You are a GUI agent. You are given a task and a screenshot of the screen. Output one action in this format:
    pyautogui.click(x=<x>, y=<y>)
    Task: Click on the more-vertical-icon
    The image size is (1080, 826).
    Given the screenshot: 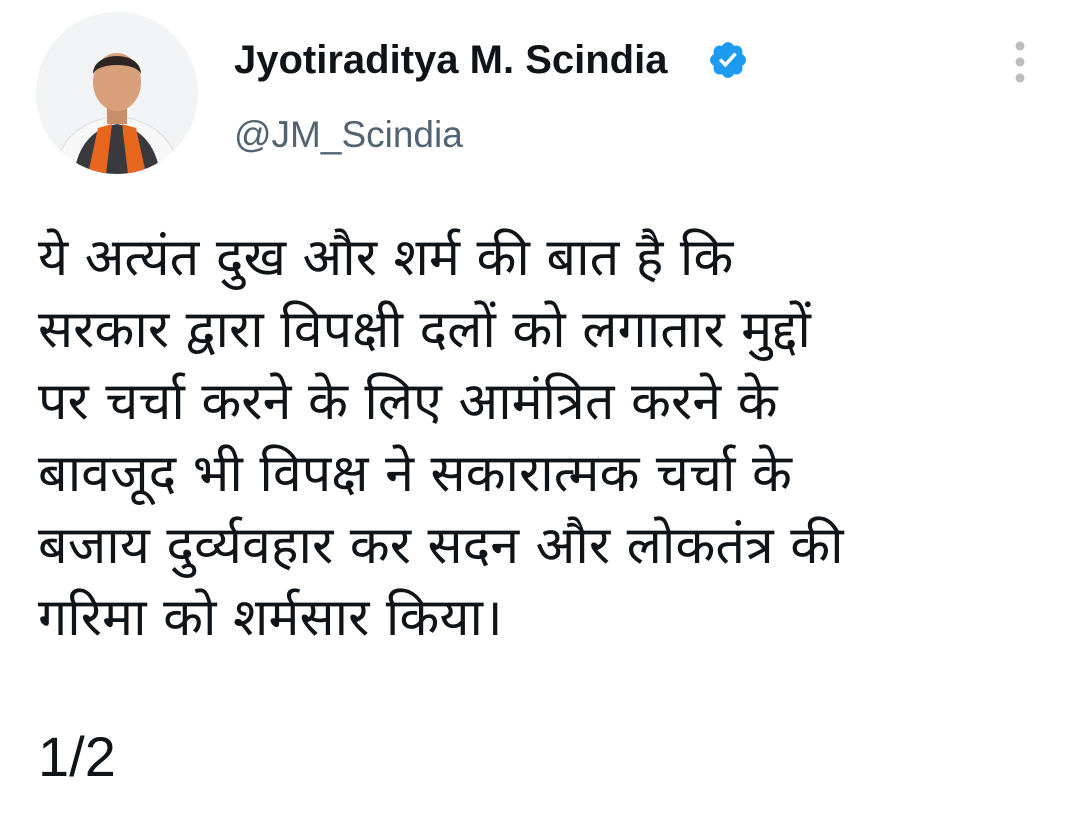 What is the action you would take?
    pyautogui.click(x=1020, y=62)
    